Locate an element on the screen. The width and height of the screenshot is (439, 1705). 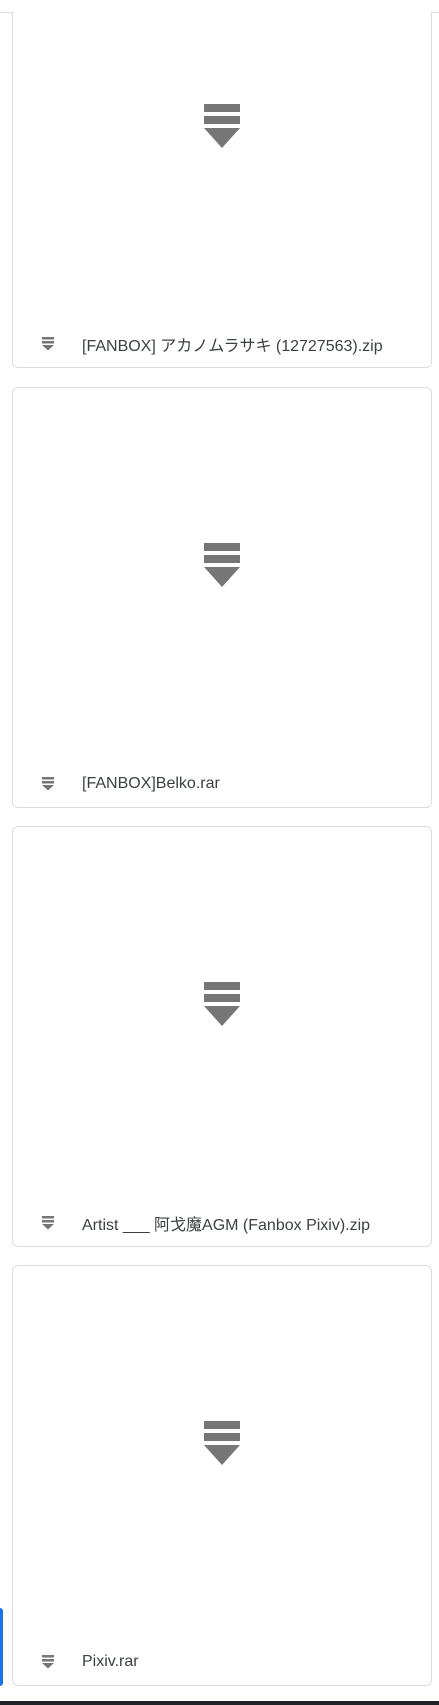
file-name: Artist ___ 阿戈魔AGM (Fanbox Pixiv).zip is located at coordinates (226, 1225).